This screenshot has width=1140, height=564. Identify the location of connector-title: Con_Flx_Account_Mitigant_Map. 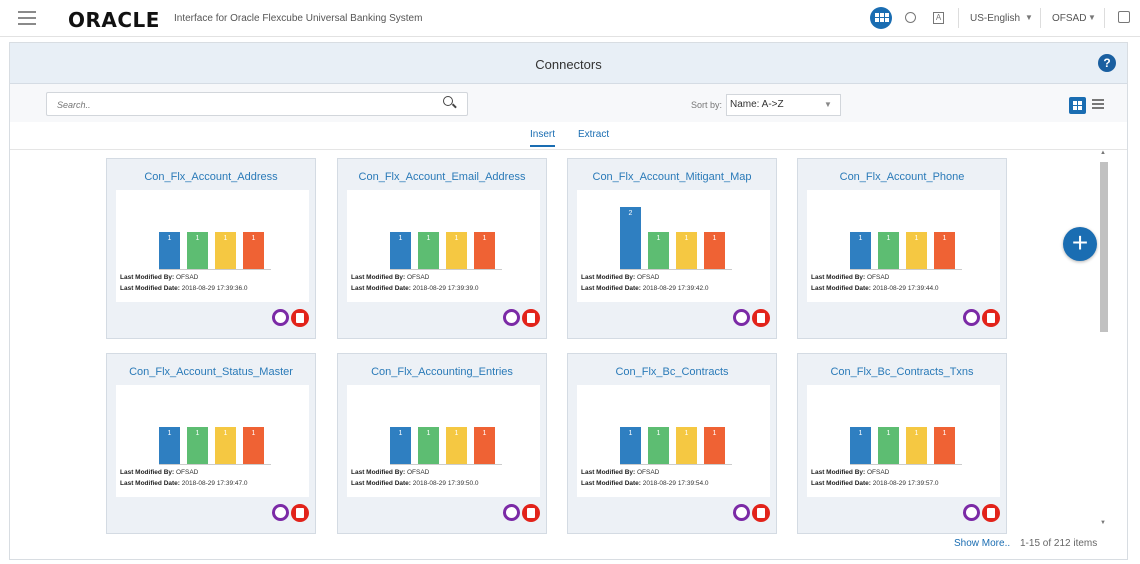
(672, 177).